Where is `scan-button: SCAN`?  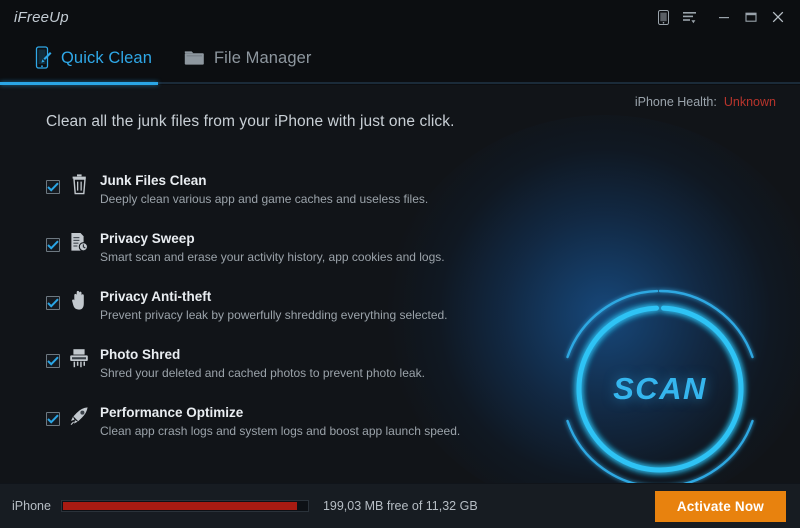 scan-button: SCAN is located at coordinates (660, 378).